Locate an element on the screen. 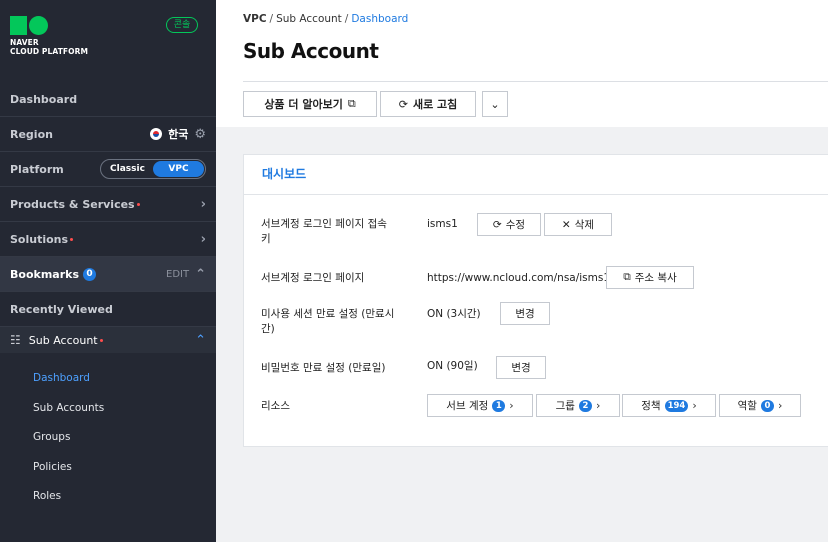 This screenshot has height=542, width=828. refresh-button: ⟳ 새로 고침 is located at coordinates (428, 104).